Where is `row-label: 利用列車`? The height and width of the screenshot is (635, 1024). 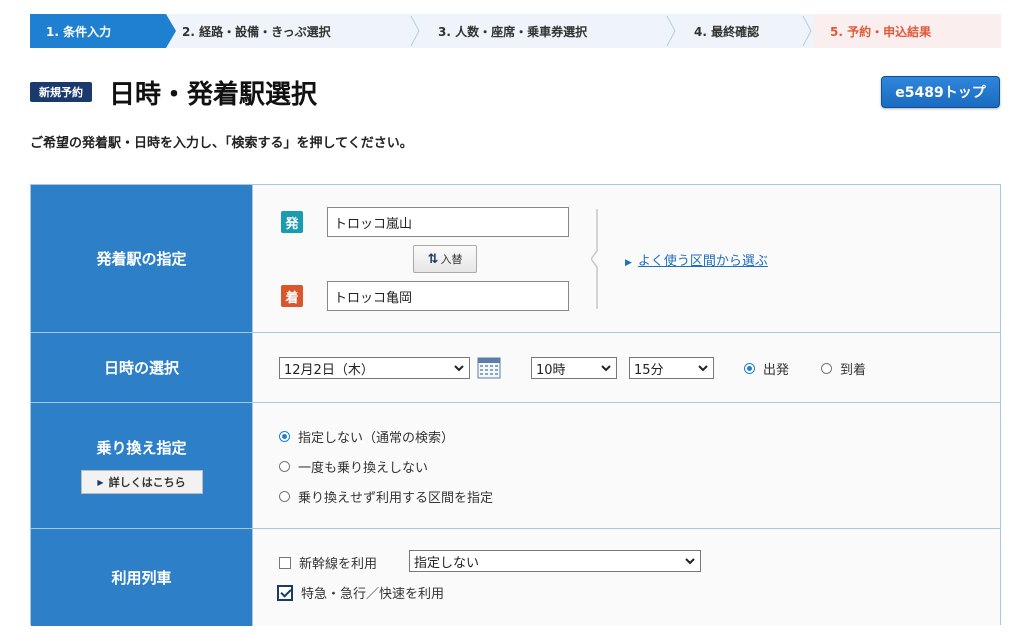
row-label: 利用列車 is located at coordinates (141, 578).